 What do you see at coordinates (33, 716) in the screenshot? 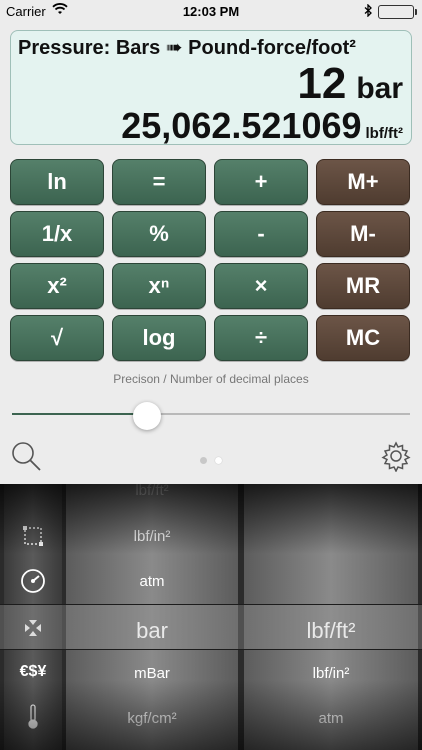
I see `thermometer-icon` at bounding box center [33, 716].